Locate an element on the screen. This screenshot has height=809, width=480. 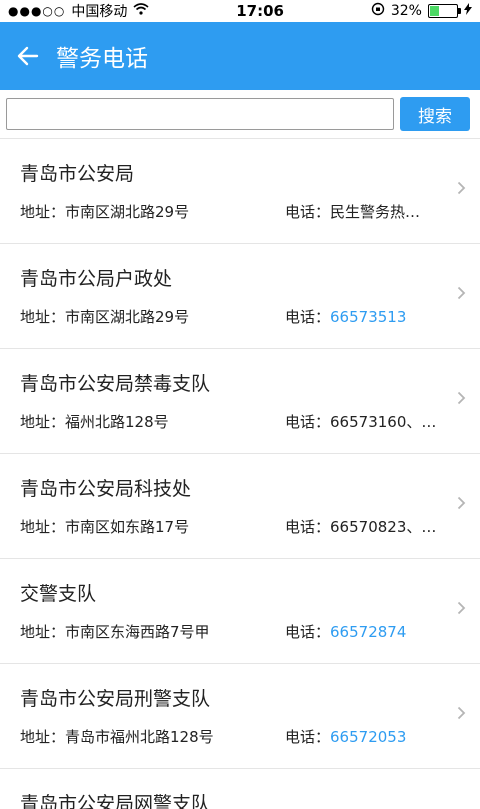
item-phone: 电话：66573513 is located at coordinates (365, 316).